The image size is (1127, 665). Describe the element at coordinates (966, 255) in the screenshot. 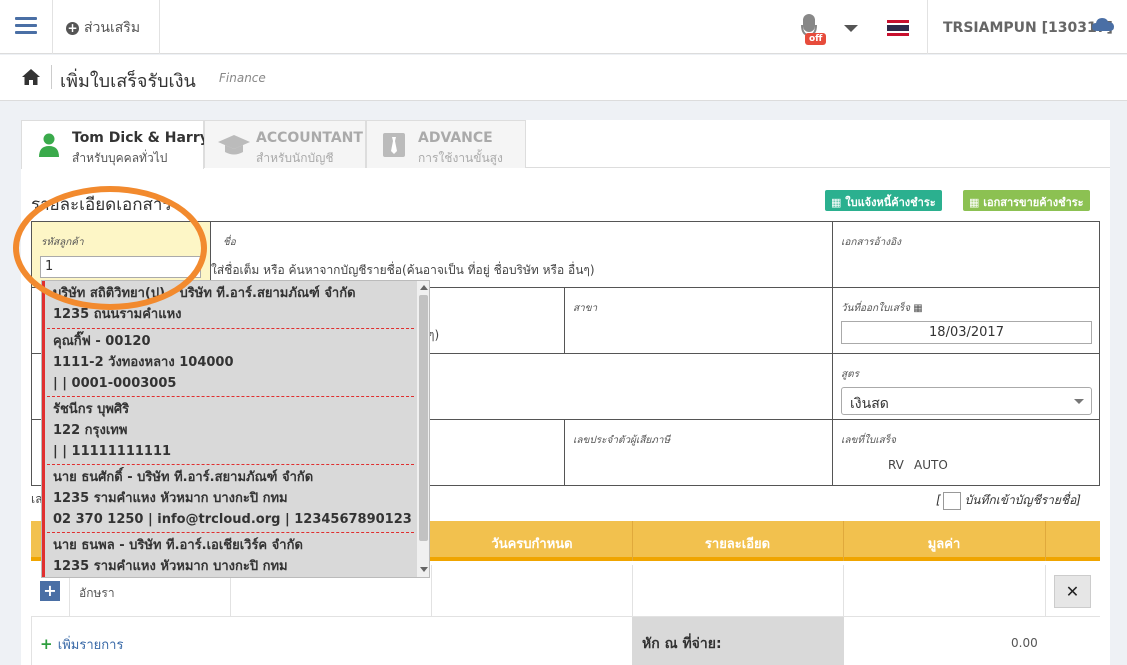

I see `reference-cell: เอกสารอ้างอิง` at that location.